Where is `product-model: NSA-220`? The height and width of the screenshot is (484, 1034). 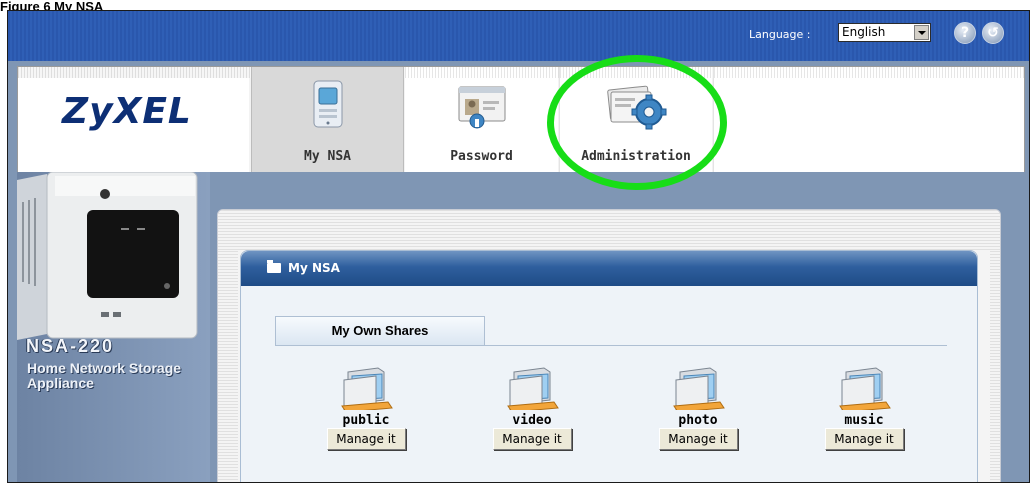 product-model: NSA-220 is located at coordinates (70, 346).